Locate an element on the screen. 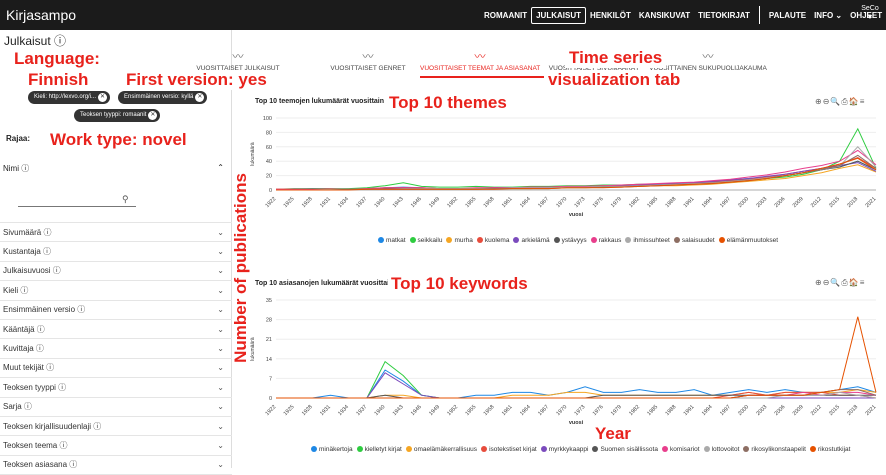 Image resolution: width=886 pixels, height=475 pixels. chart1-toolbar: ⊕⊖🔍⎙🏠≡ is located at coordinates (840, 102).